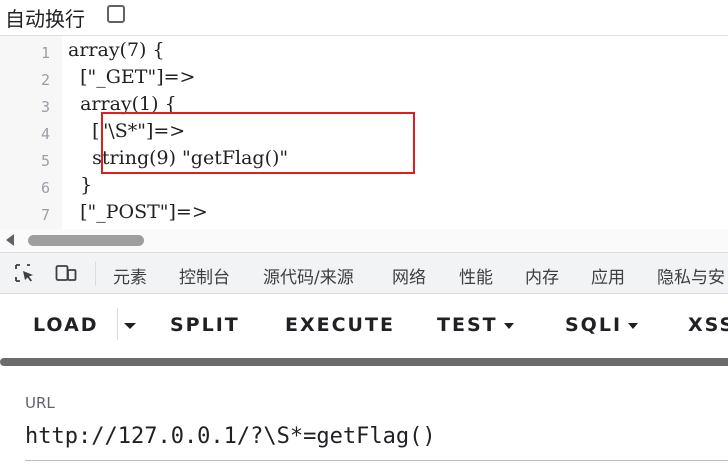 The height and width of the screenshot is (475, 728). What do you see at coordinates (476, 275) in the screenshot?
I see `tab-performance: 性能` at bounding box center [476, 275].